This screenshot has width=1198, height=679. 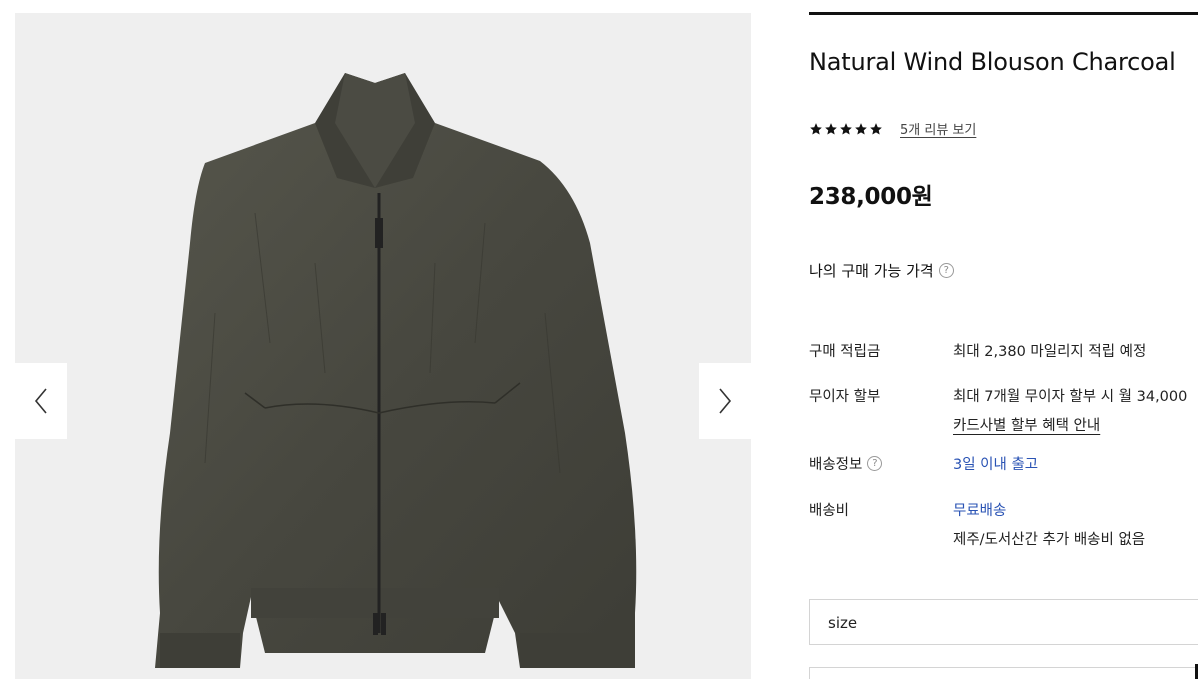 I want to click on shipping-info-value: 3일 이내 출고, so click(x=996, y=465).